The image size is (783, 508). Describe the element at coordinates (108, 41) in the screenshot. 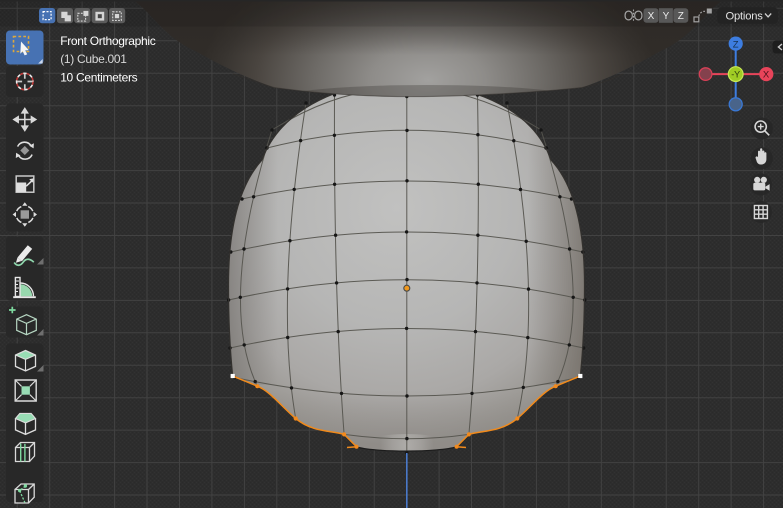

I see `svg-text: Front Orthographic` at that location.